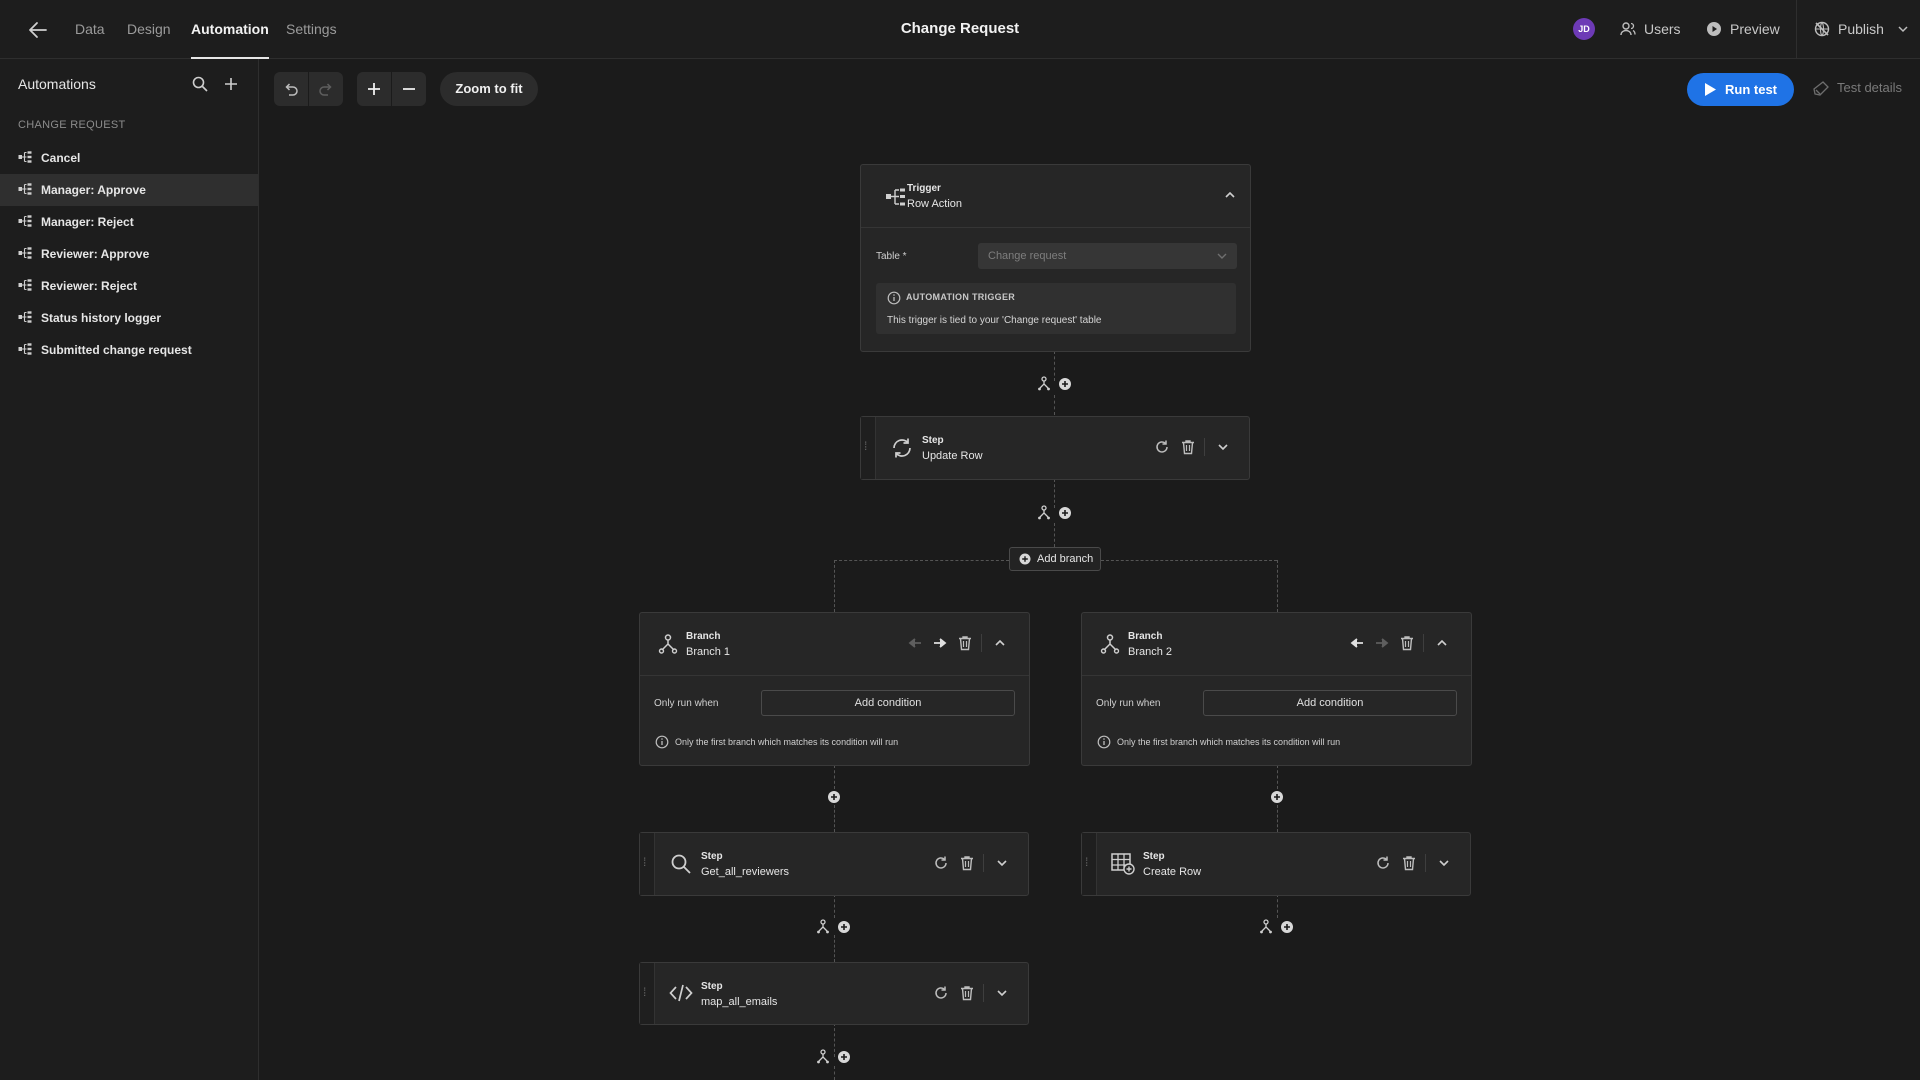 The width and height of the screenshot is (1920, 1080). What do you see at coordinates (1861, 29) in the screenshot?
I see `publish-label: Publish` at bounding box center [1861, 29].